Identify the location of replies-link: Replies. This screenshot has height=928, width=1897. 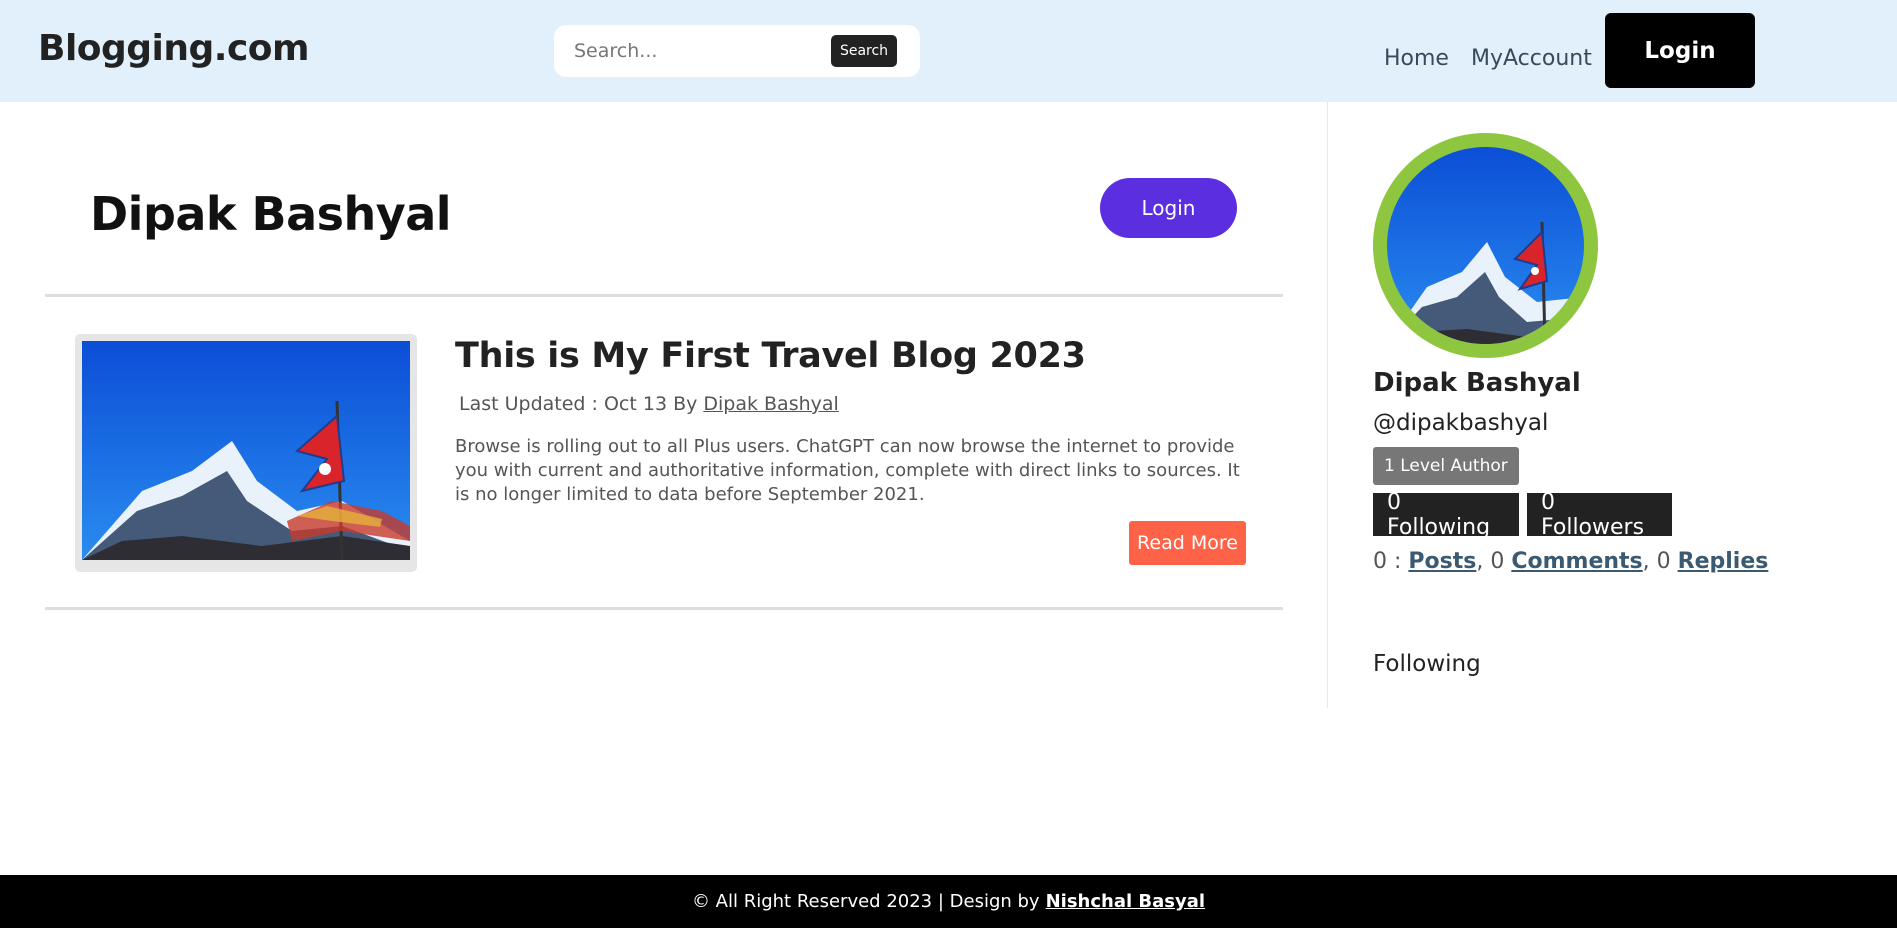
(1723, 561).